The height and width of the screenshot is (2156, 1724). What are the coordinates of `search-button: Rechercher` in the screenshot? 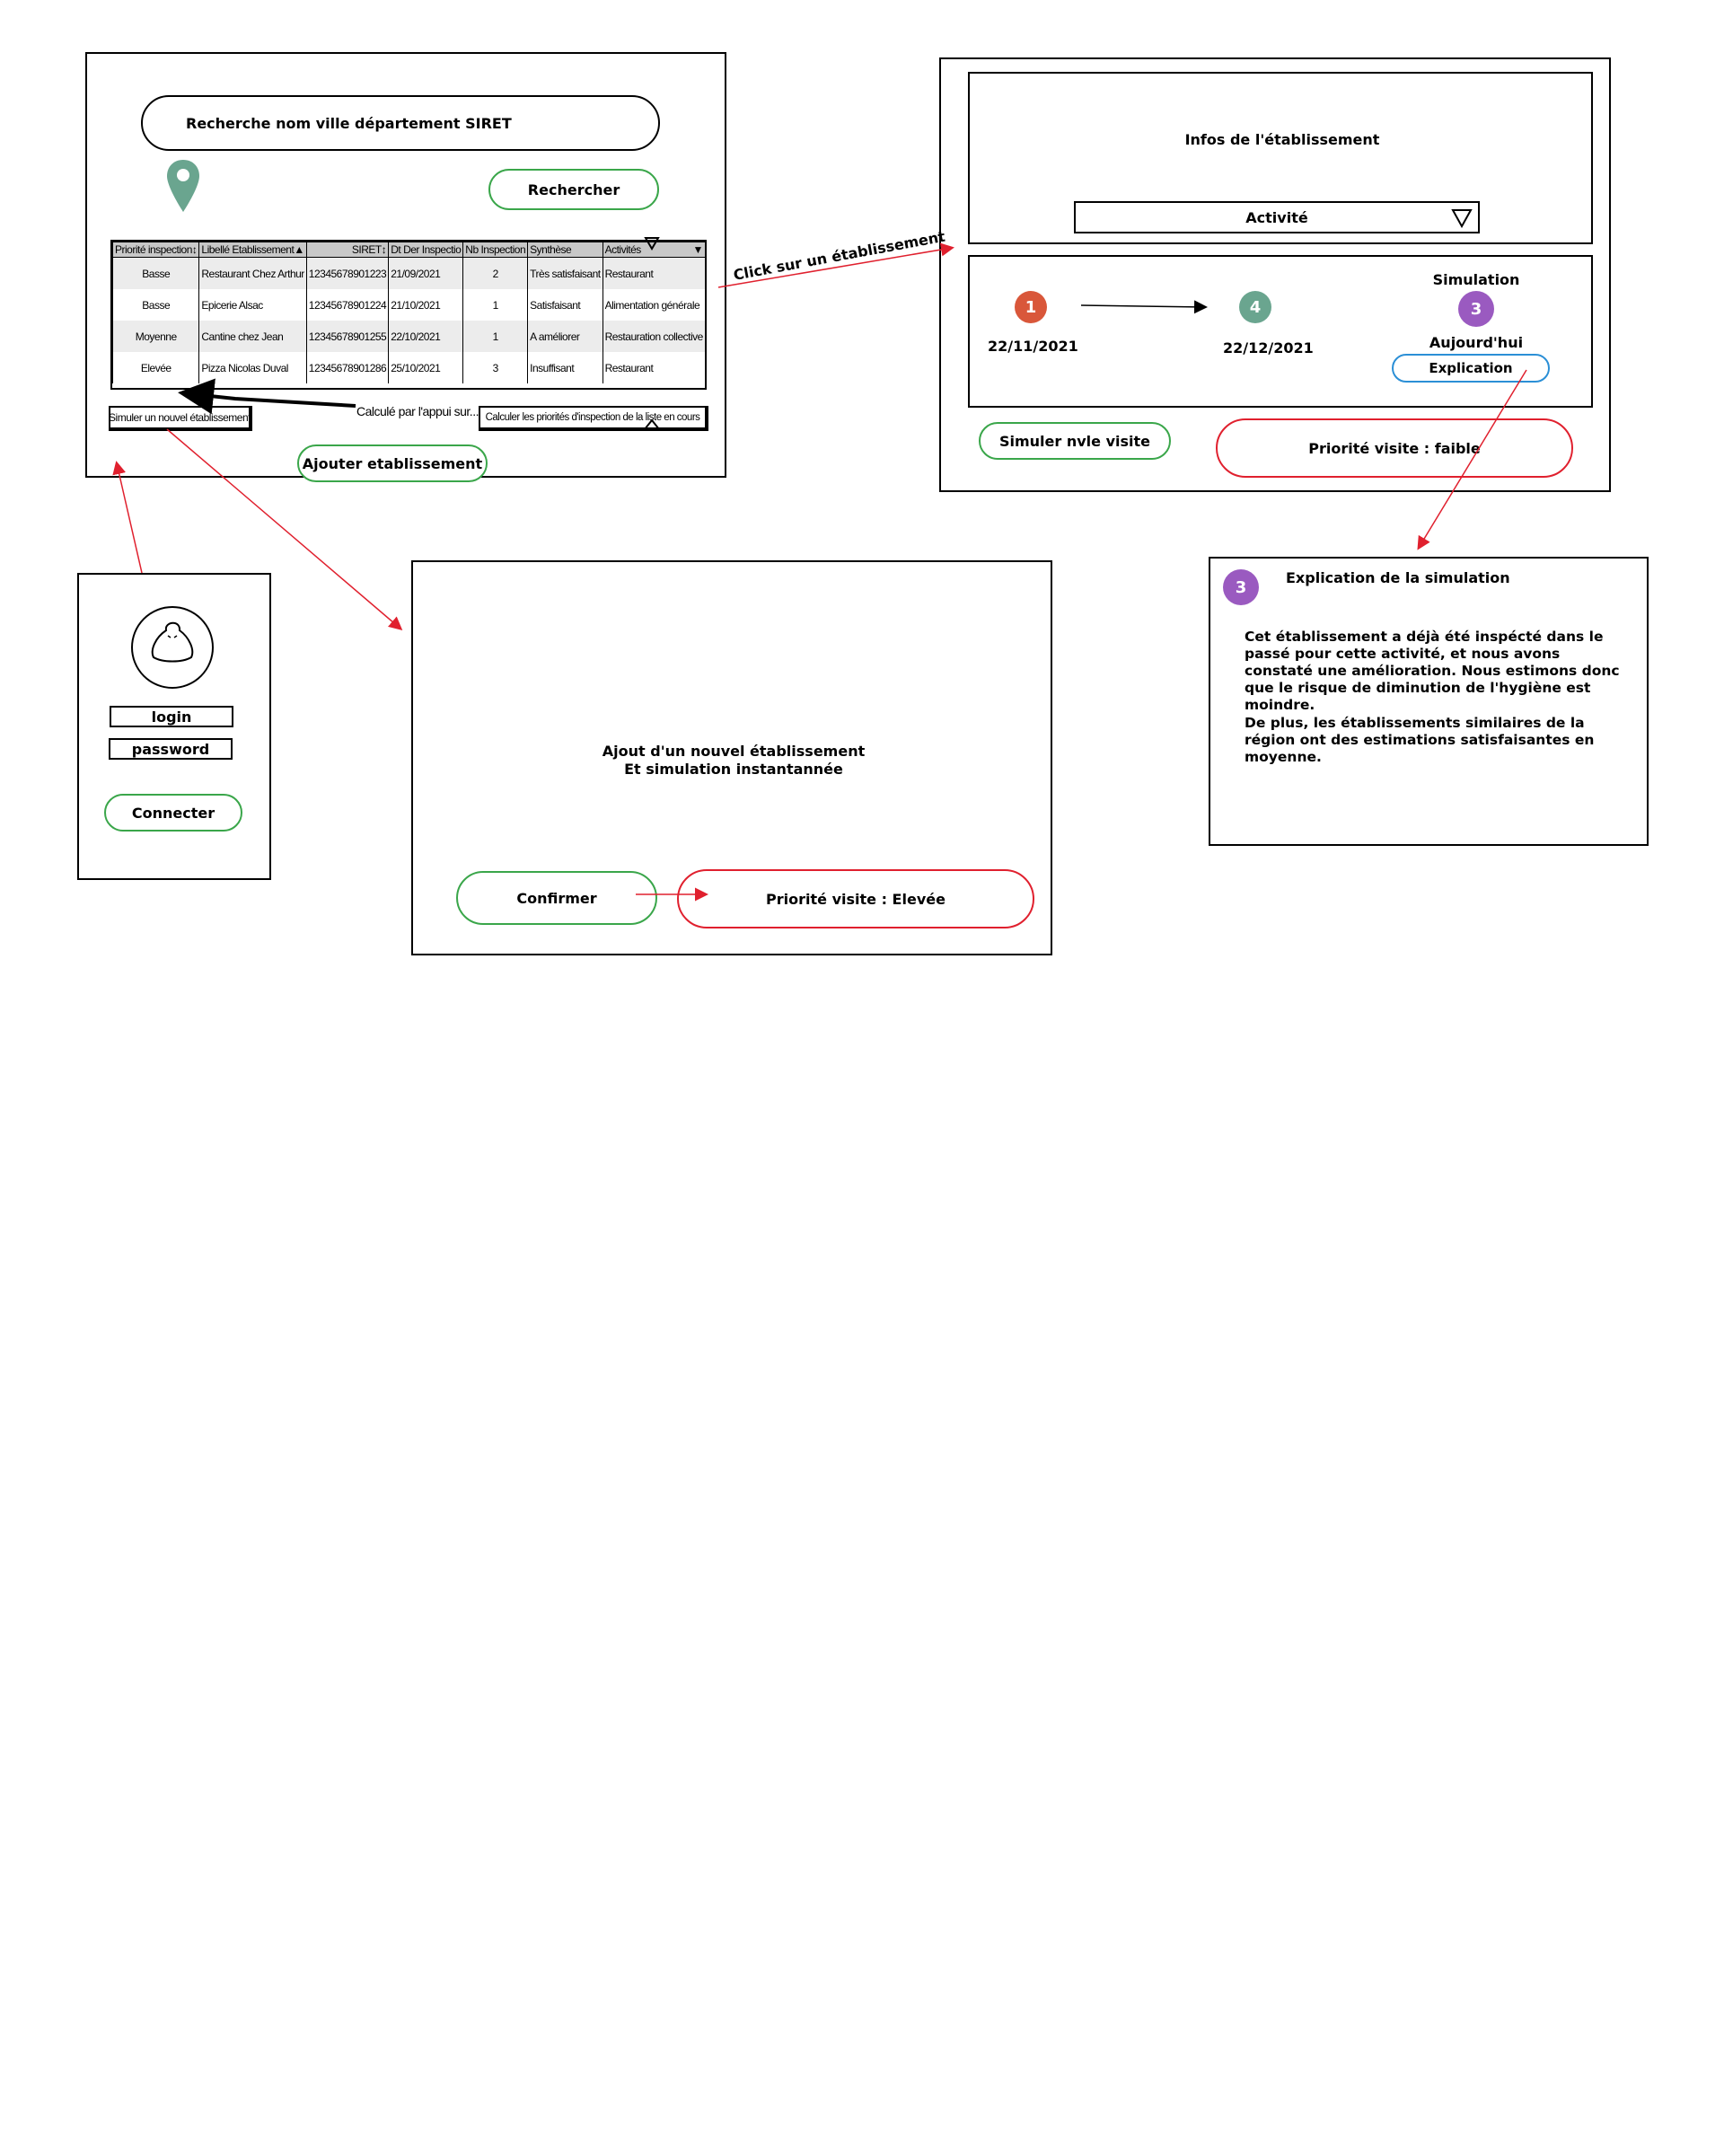 It's located at (573, 189).